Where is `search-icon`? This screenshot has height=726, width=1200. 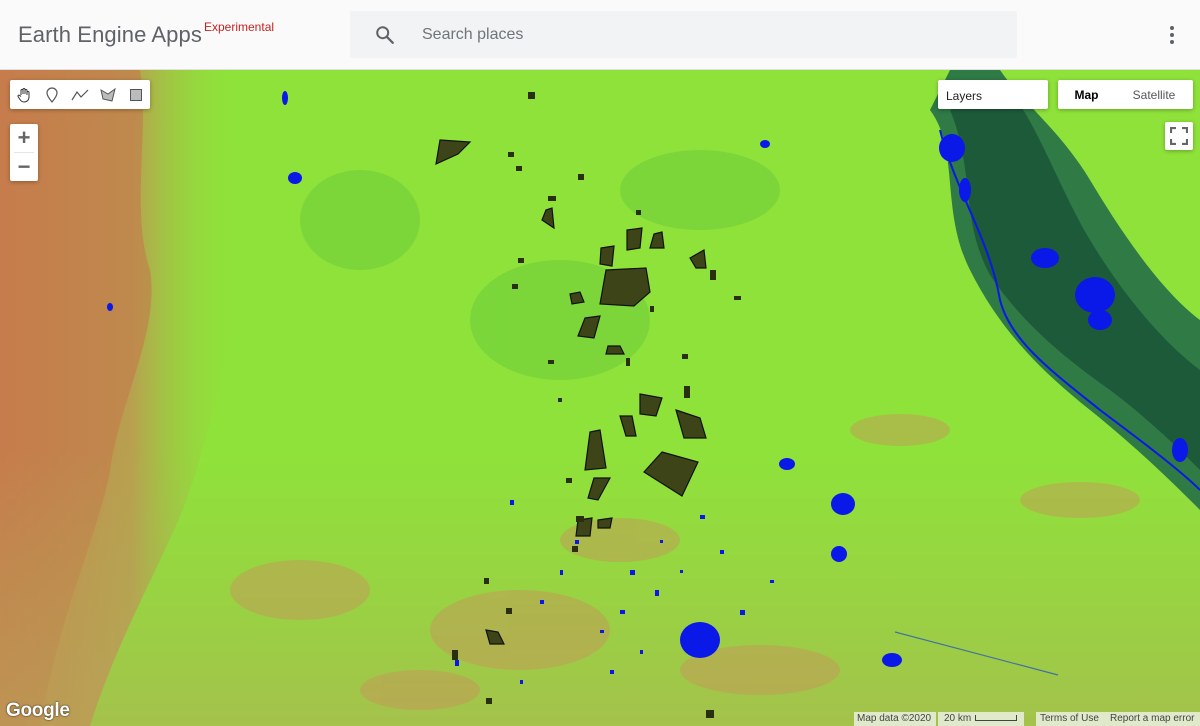 search-icon is located at coordinates (385, 35).